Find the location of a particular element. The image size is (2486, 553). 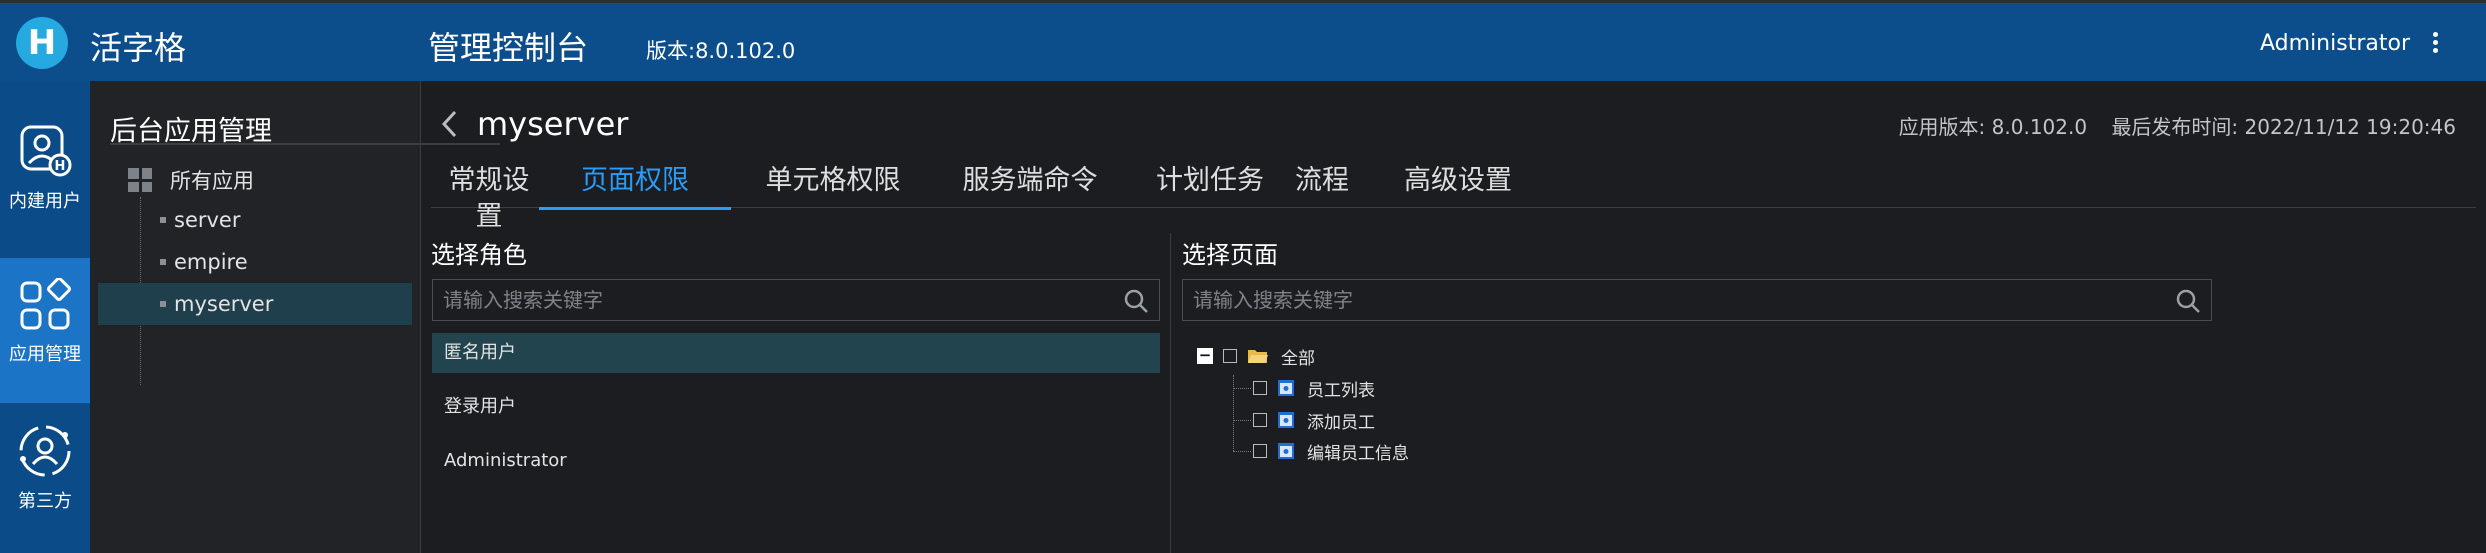

tree-item-myserver: myserver is located at coordinates (255, 304).